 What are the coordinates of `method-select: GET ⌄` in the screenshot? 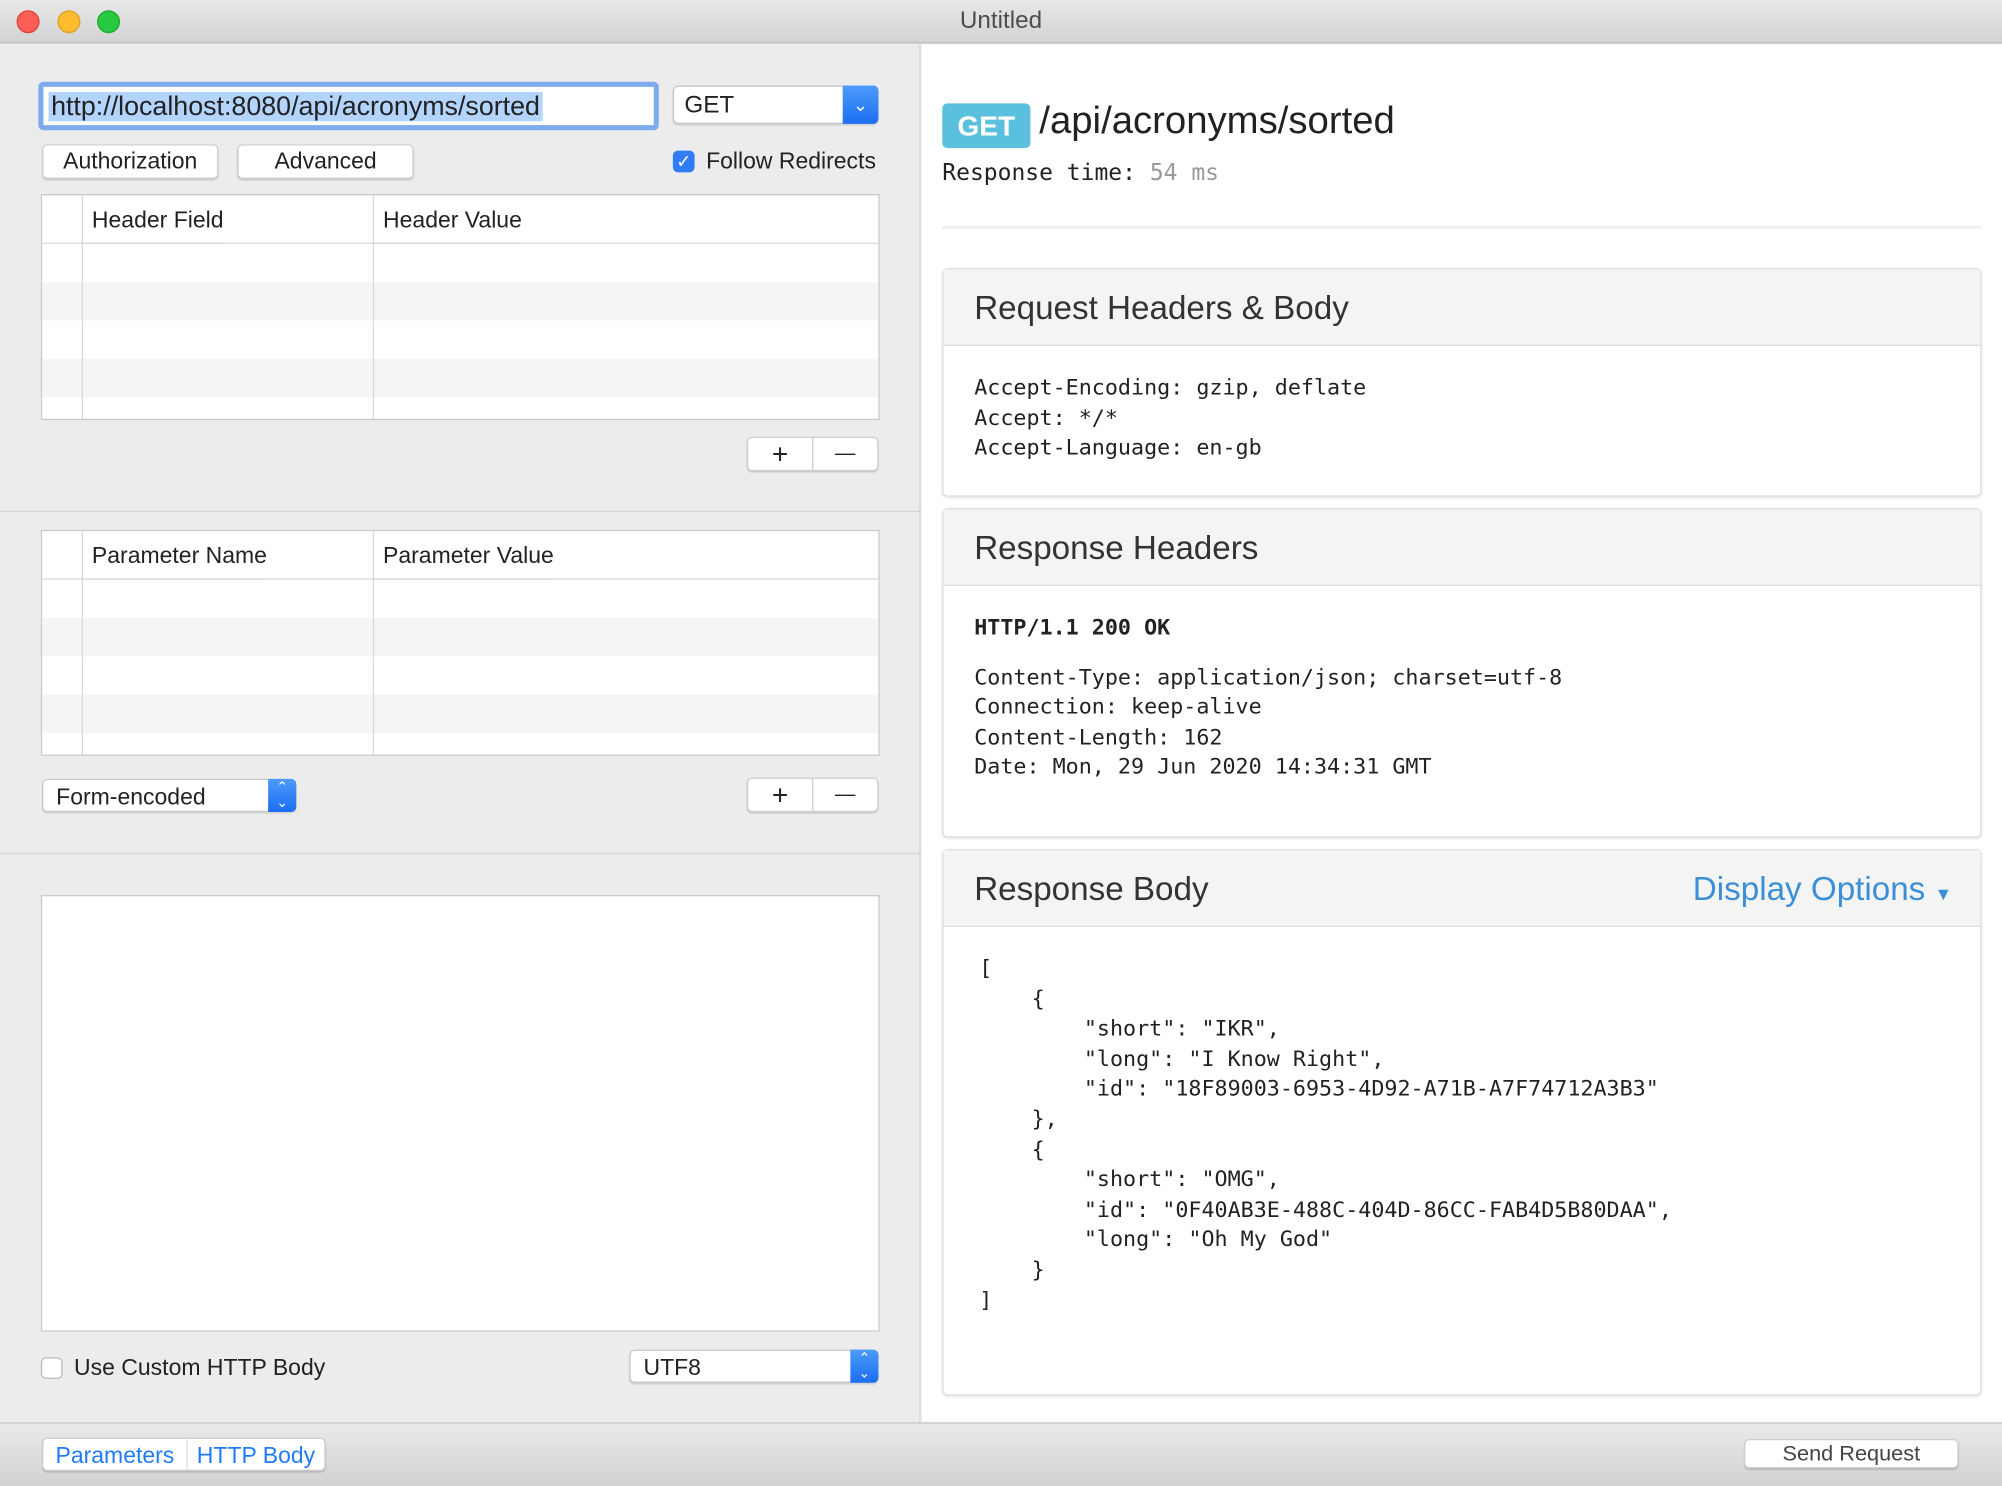 It's located at (775, 104).